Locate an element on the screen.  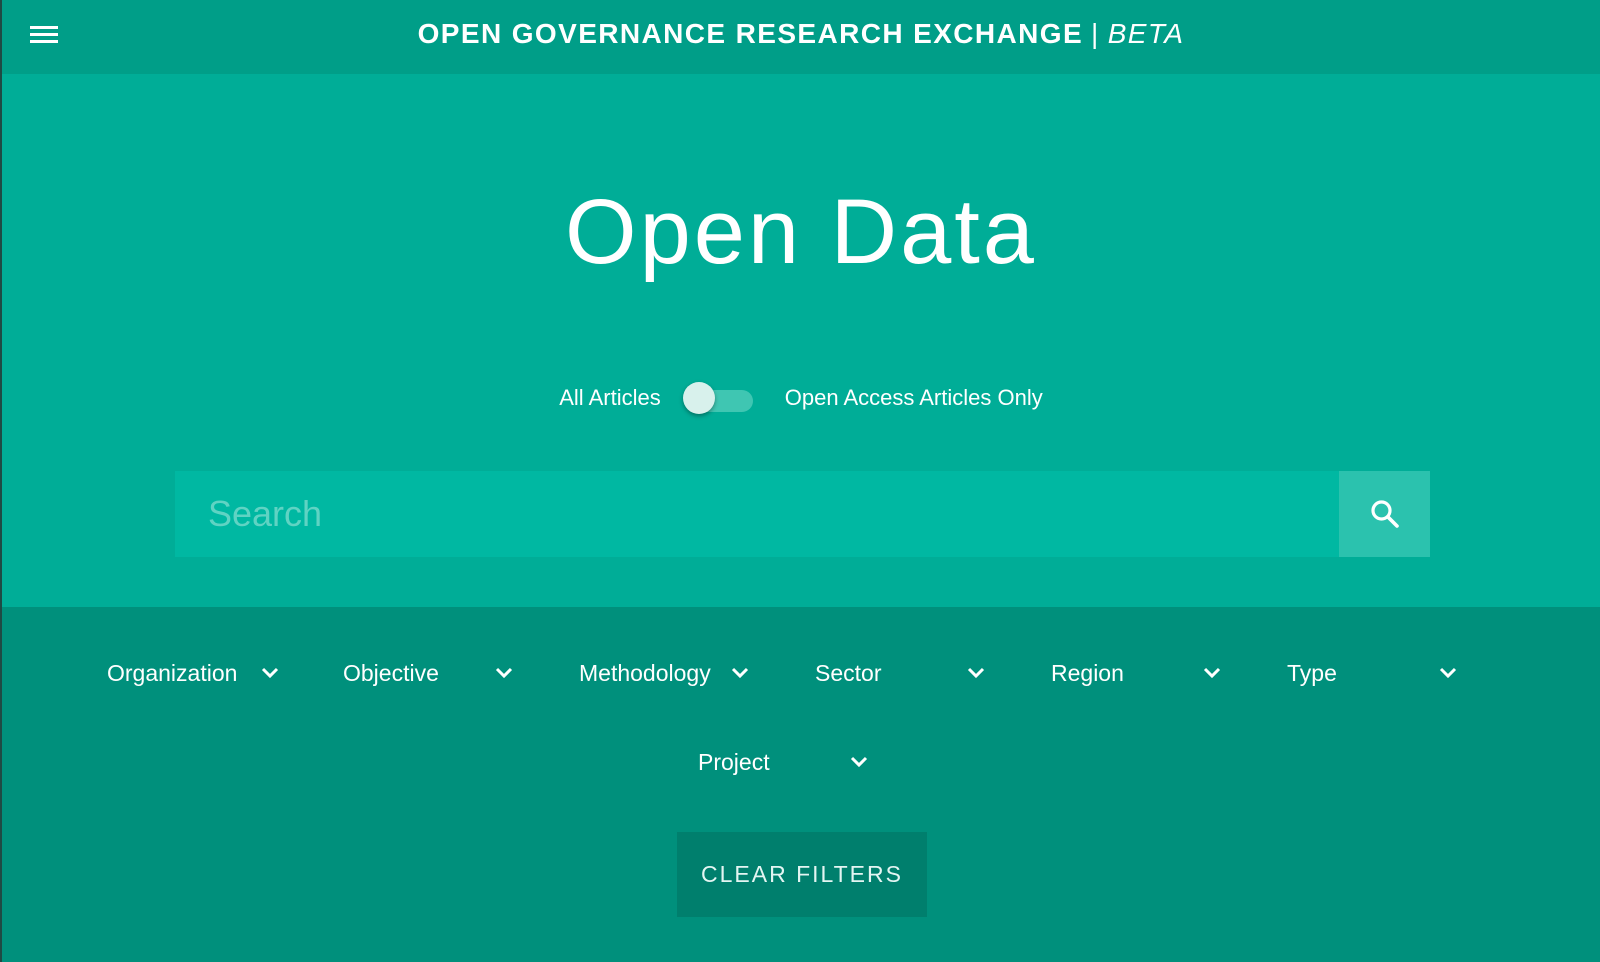
access-toggle-row: All Articles Open Access Articles Only is located at coordinates (801, 398).